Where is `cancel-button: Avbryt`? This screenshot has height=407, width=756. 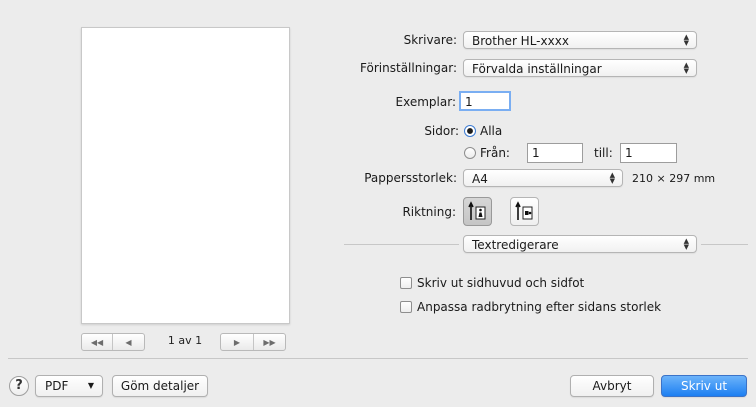
cancel-button: Avbryt is located at coordinates (612, 386).